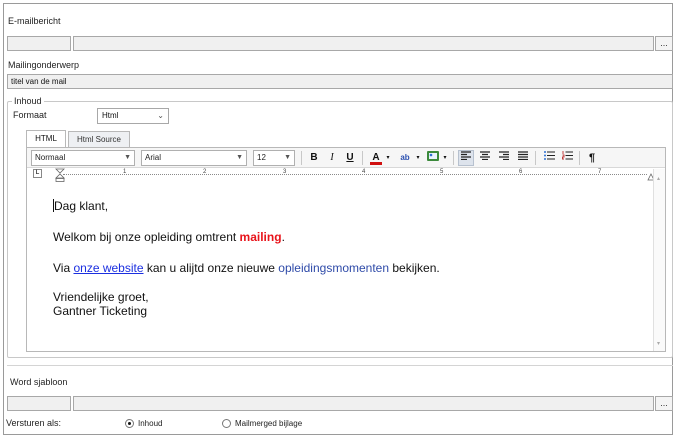 The width and height of the screenshot is (678, 438). I want to click on align-right-icon, so click(504, 156).